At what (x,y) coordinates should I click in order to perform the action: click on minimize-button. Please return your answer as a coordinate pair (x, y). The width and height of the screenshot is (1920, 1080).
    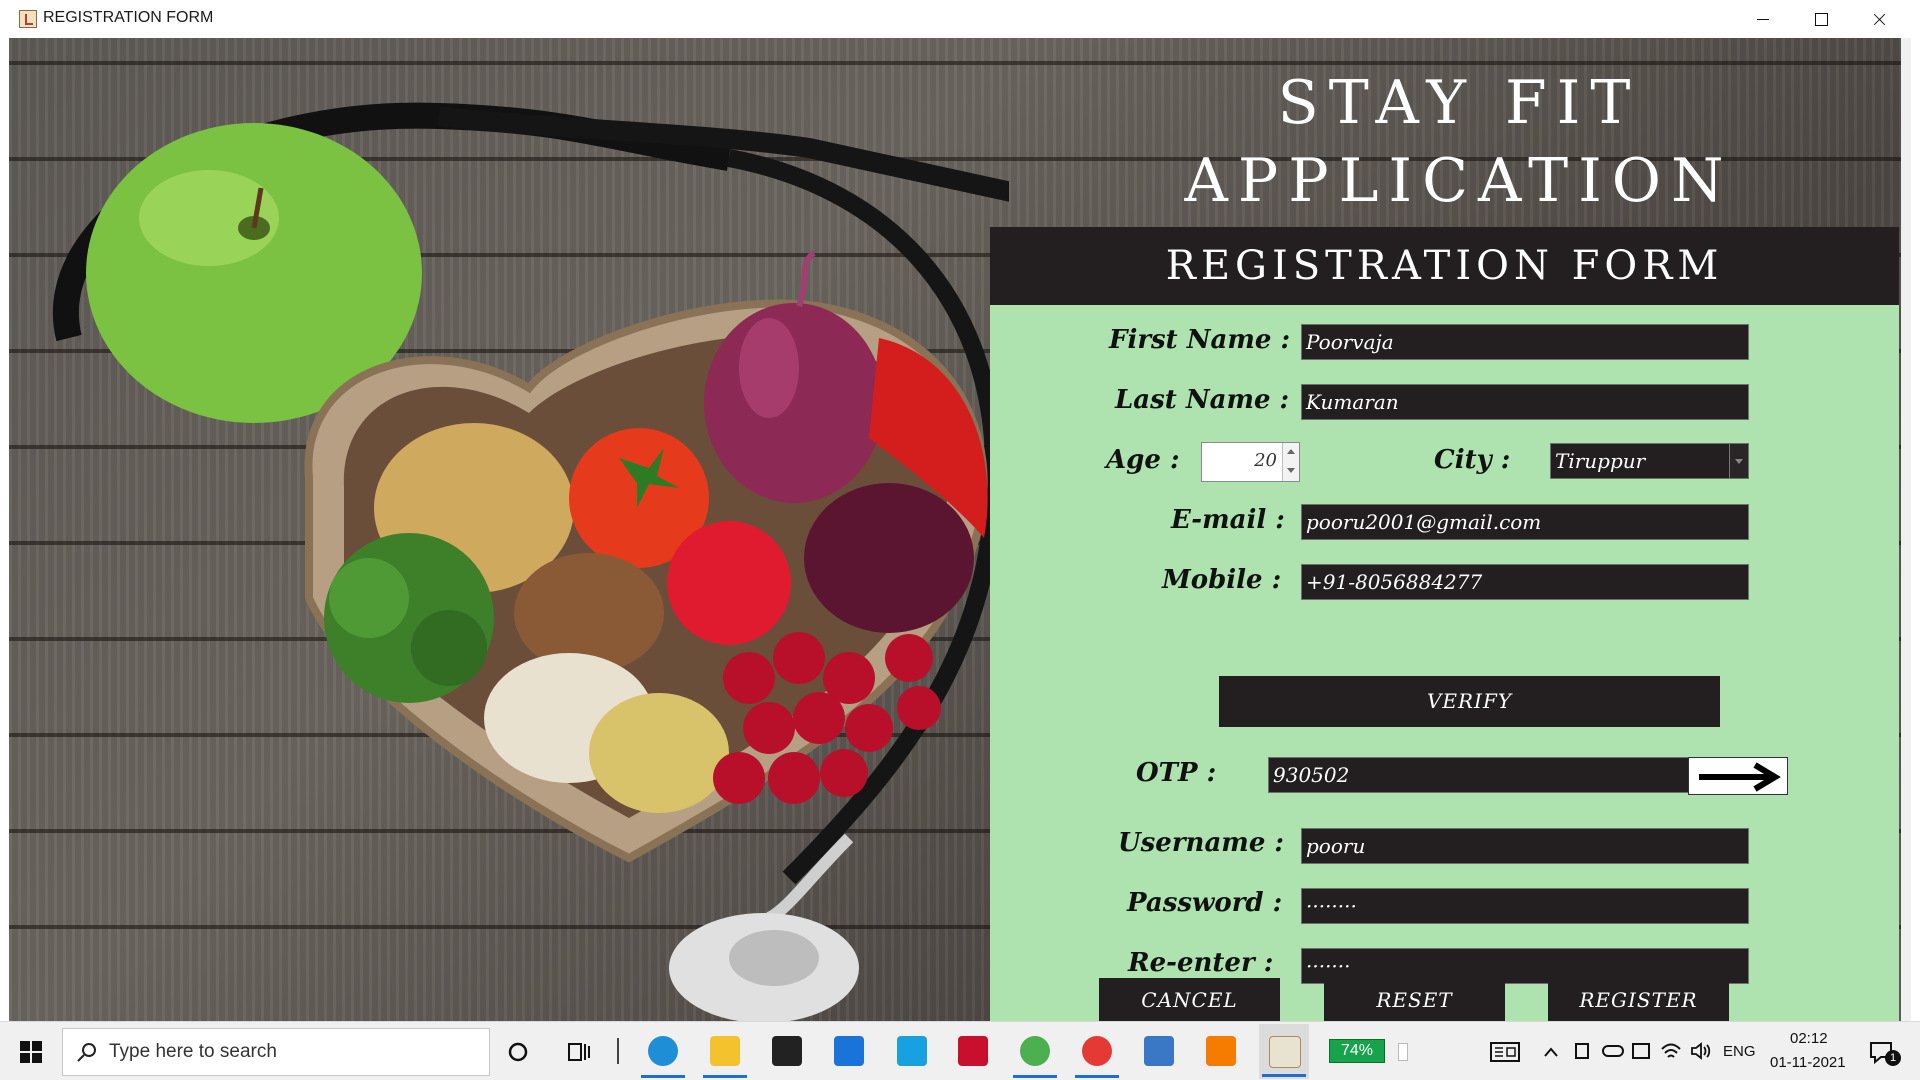
    Looking at the image, I should click on (1763, 19).